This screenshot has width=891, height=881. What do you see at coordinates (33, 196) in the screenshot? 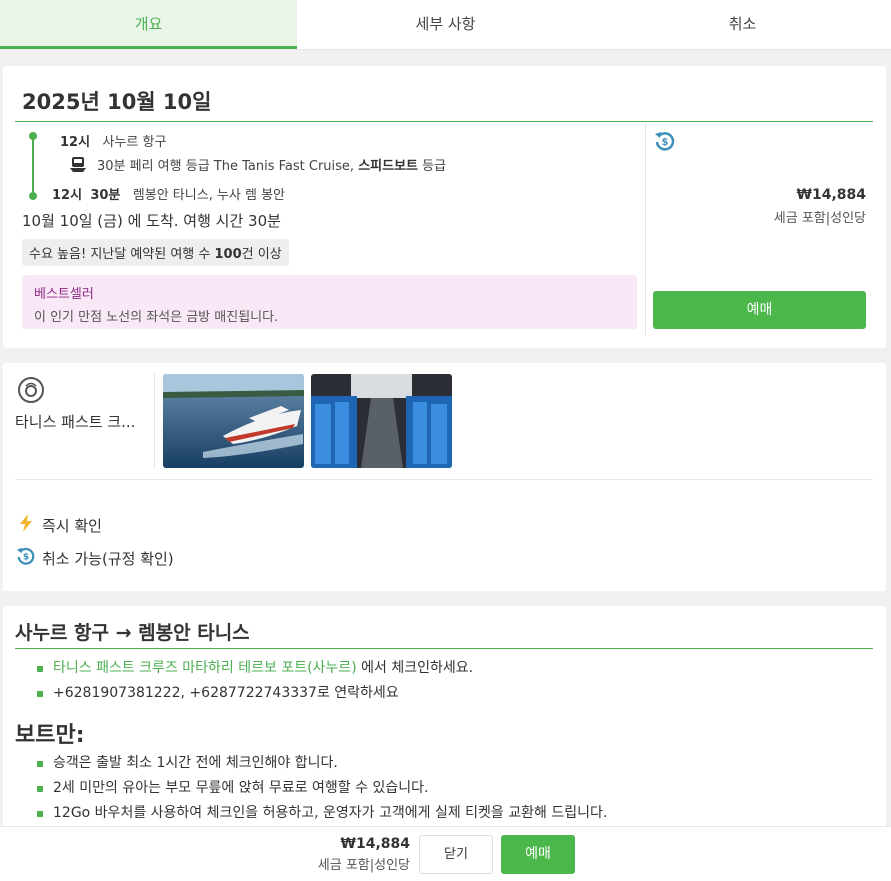
I see `timeline-dot-end` at bounding box center [33, 196].